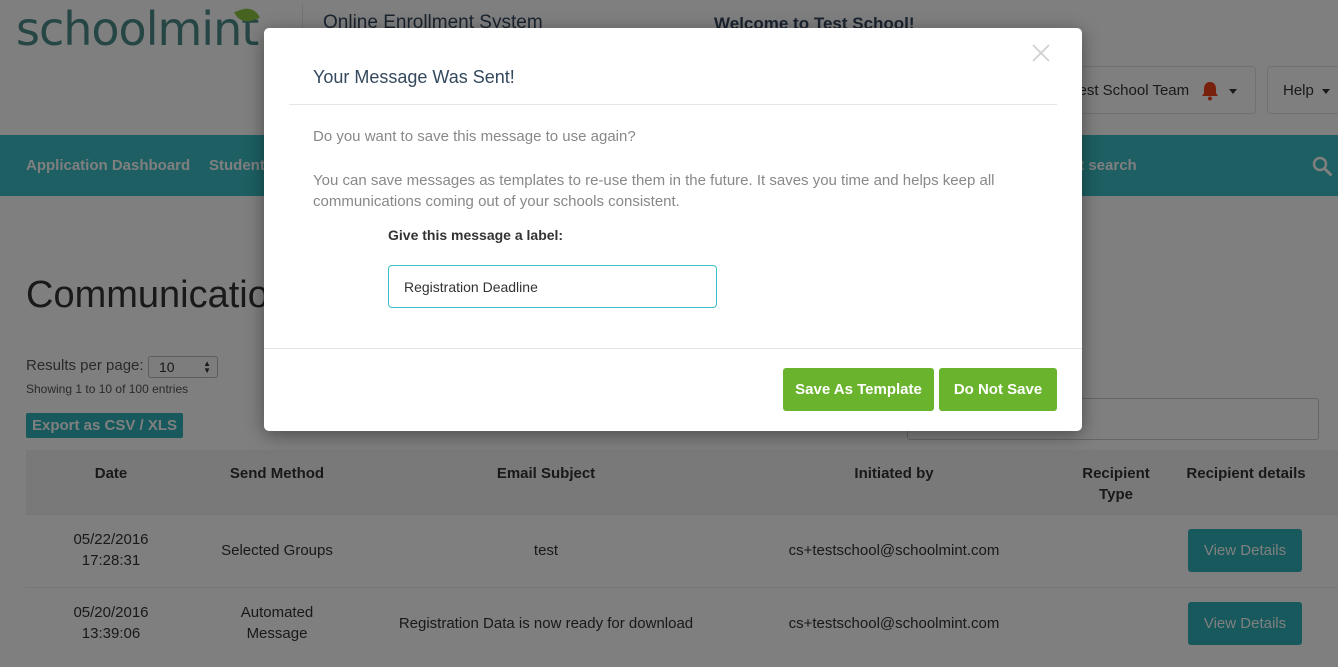 The height and width of the screenshot is (667, 1338). I want to click on do-not-save-button: Do Not Save, so click(998, 389).